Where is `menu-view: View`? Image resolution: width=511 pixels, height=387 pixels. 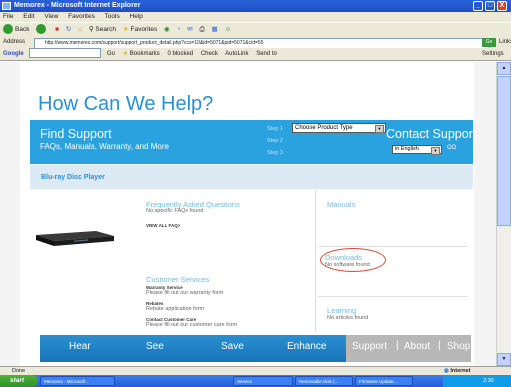
menu-view: View is located at coordinates (51, 16).